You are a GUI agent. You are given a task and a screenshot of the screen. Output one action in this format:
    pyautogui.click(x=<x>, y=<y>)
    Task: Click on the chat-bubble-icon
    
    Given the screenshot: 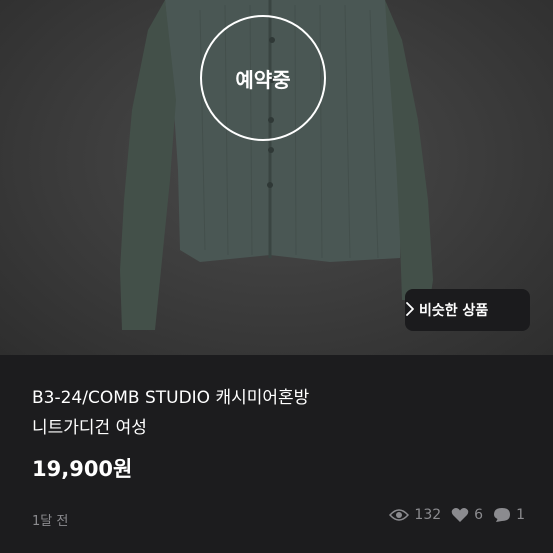 What is the action you would take?
    pyautogui.click(x=502, y=515)
    